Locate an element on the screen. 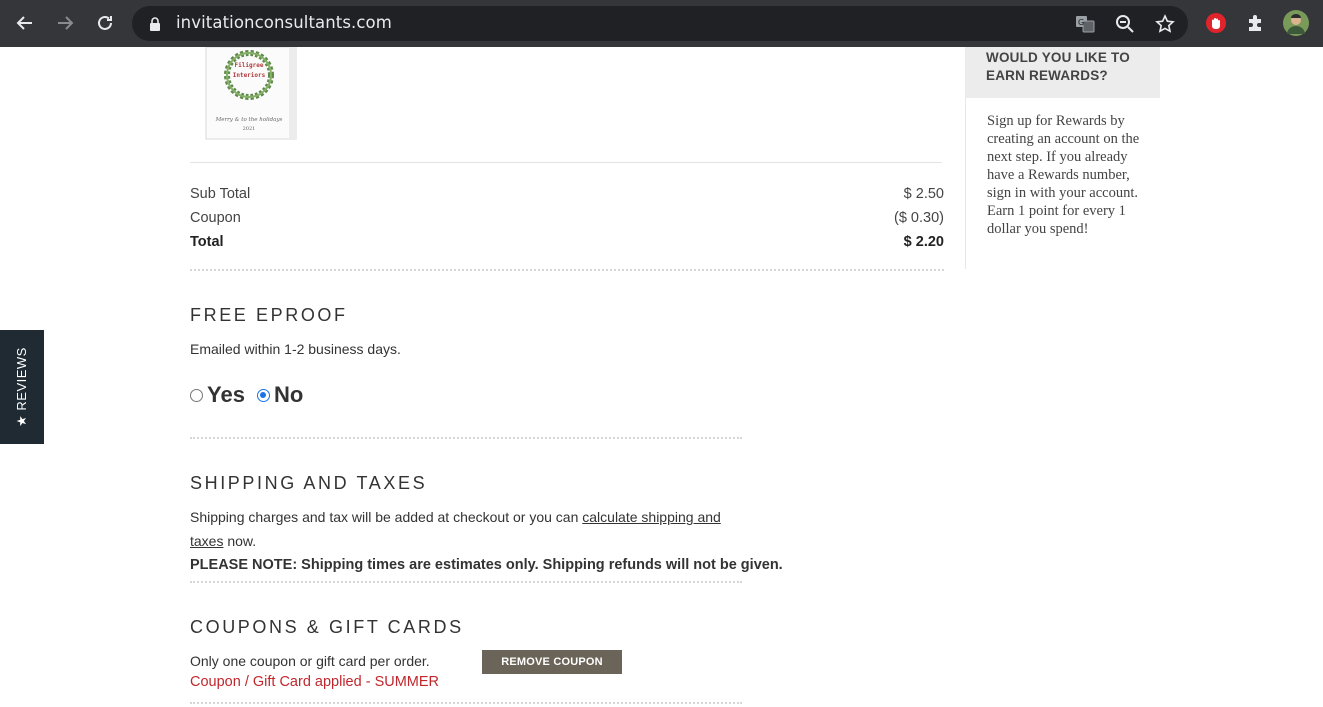 The image size is (1323, 707). arrow-right-icon is located at coordinates (66, 23).